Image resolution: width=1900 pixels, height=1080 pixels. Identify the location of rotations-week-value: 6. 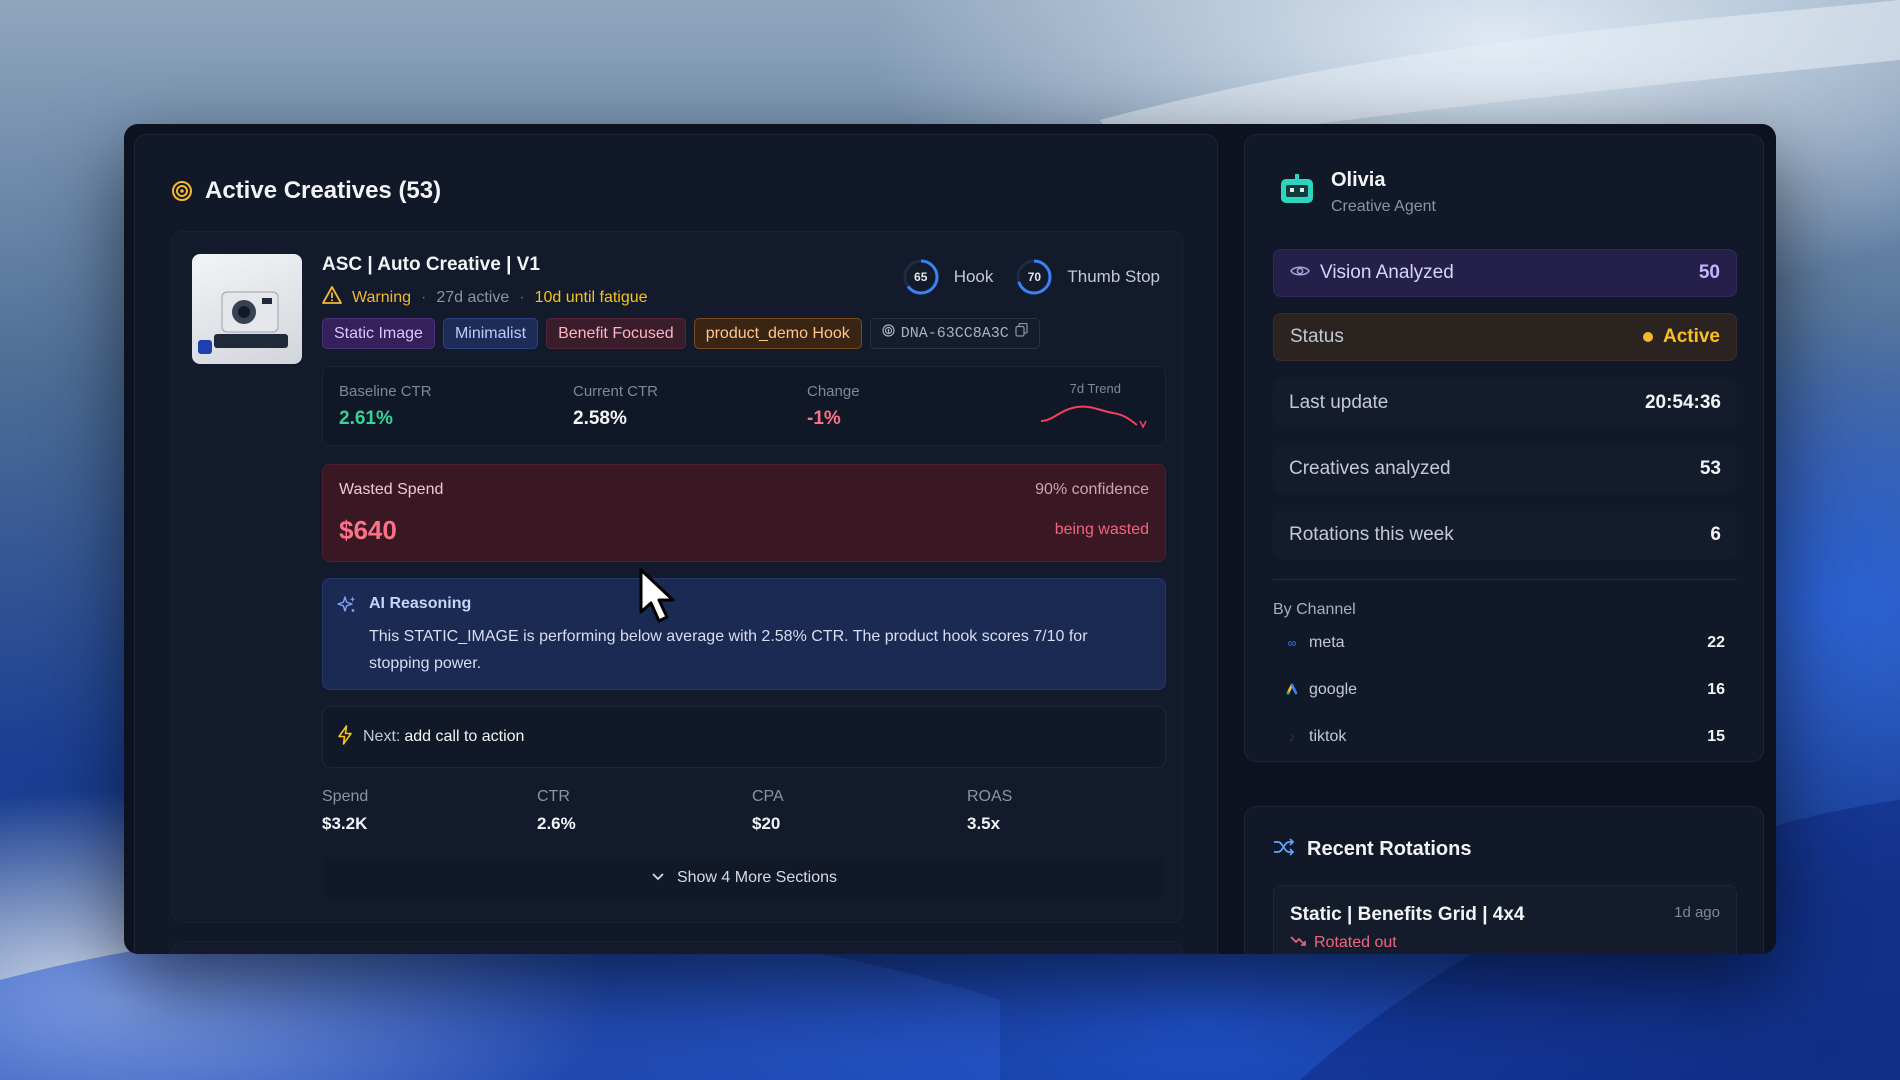
(1715, 534).